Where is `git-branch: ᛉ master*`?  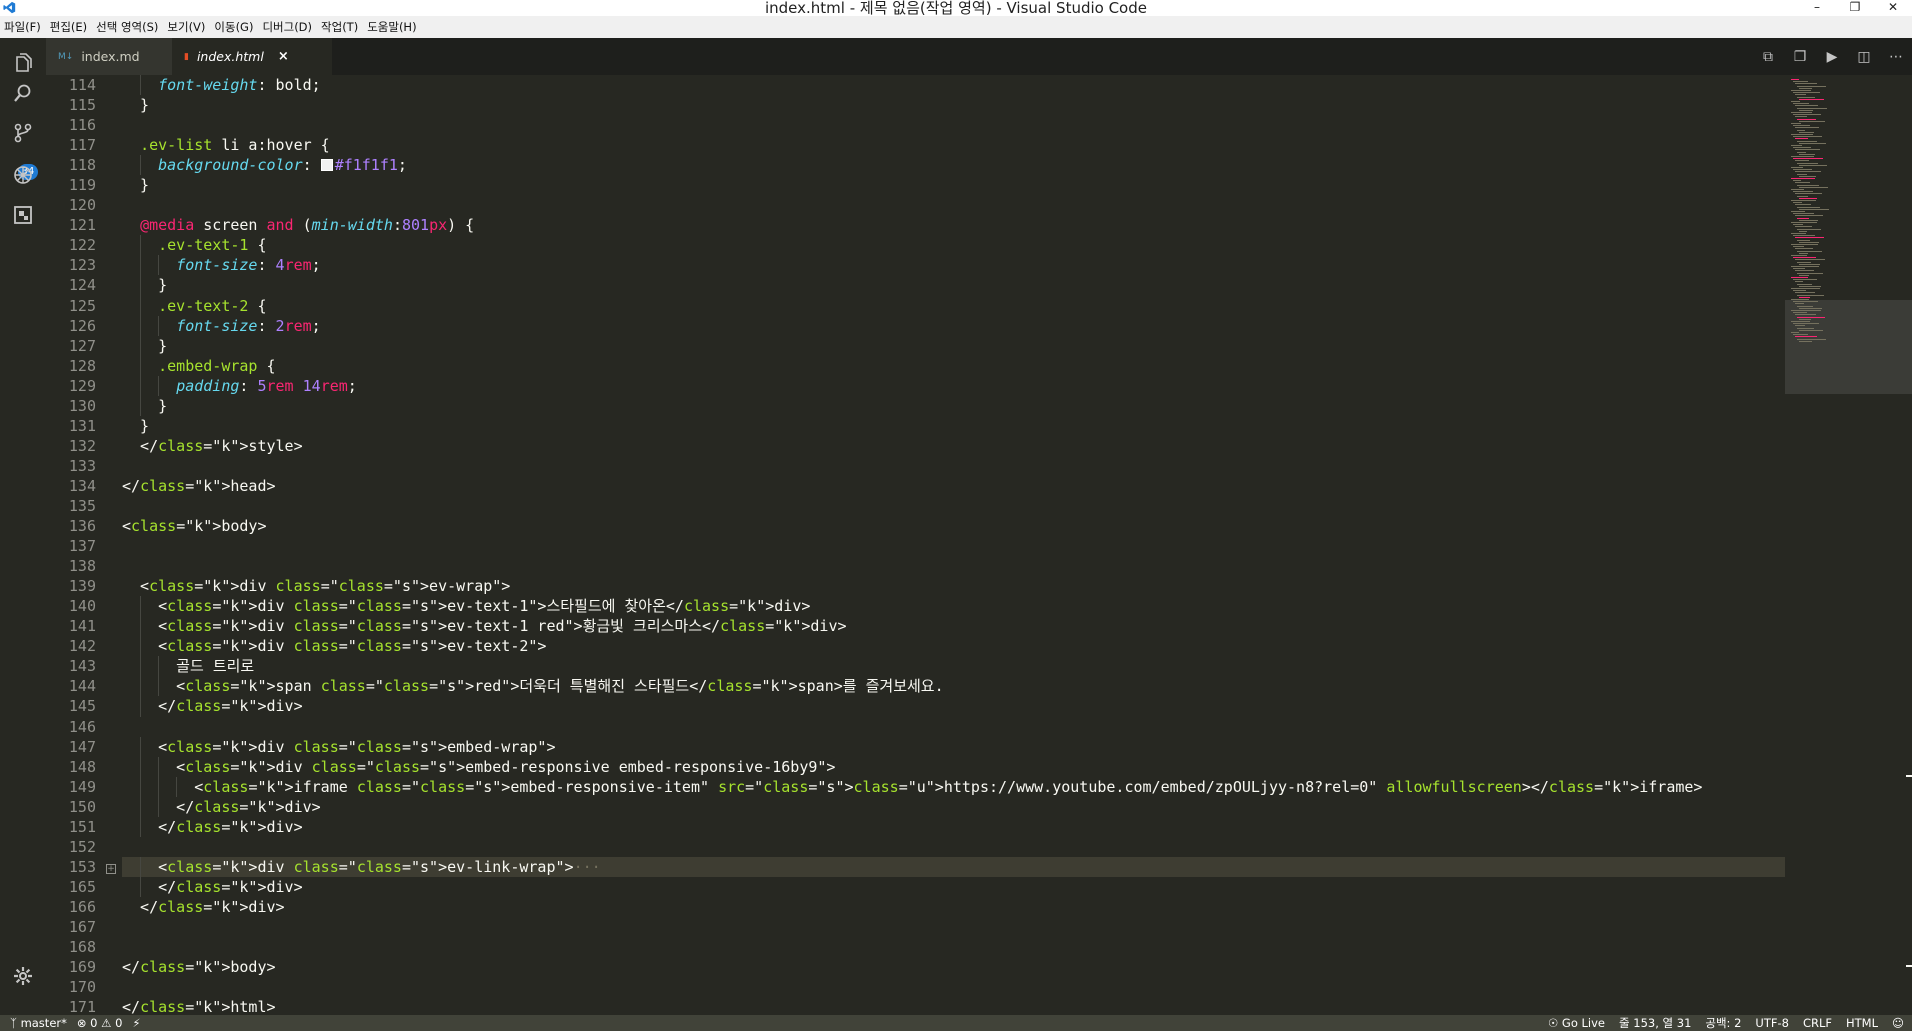
git-branch: ᛉ master* is located at coordinates (38, 1023).